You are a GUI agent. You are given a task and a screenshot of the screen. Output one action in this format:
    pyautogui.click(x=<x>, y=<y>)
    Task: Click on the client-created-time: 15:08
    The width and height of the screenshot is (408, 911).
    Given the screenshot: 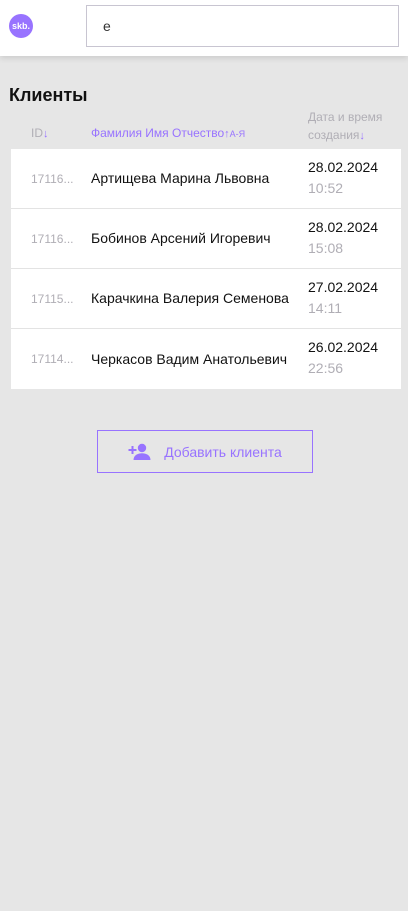 What is the action you would take?
    pyautogui.click(x=326, y=248)
    